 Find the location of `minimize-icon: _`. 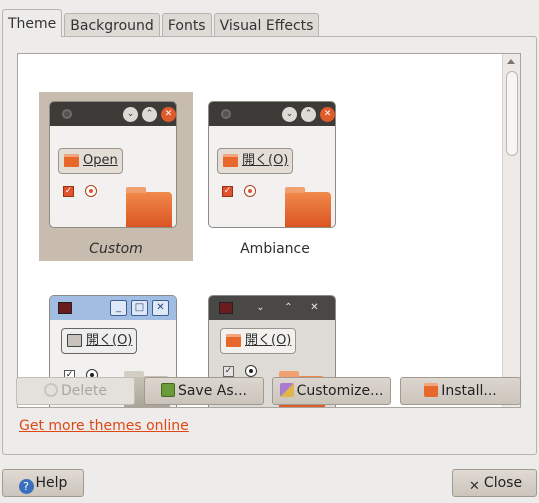

minimize-icon: _ is located at coordinates (118, 308).